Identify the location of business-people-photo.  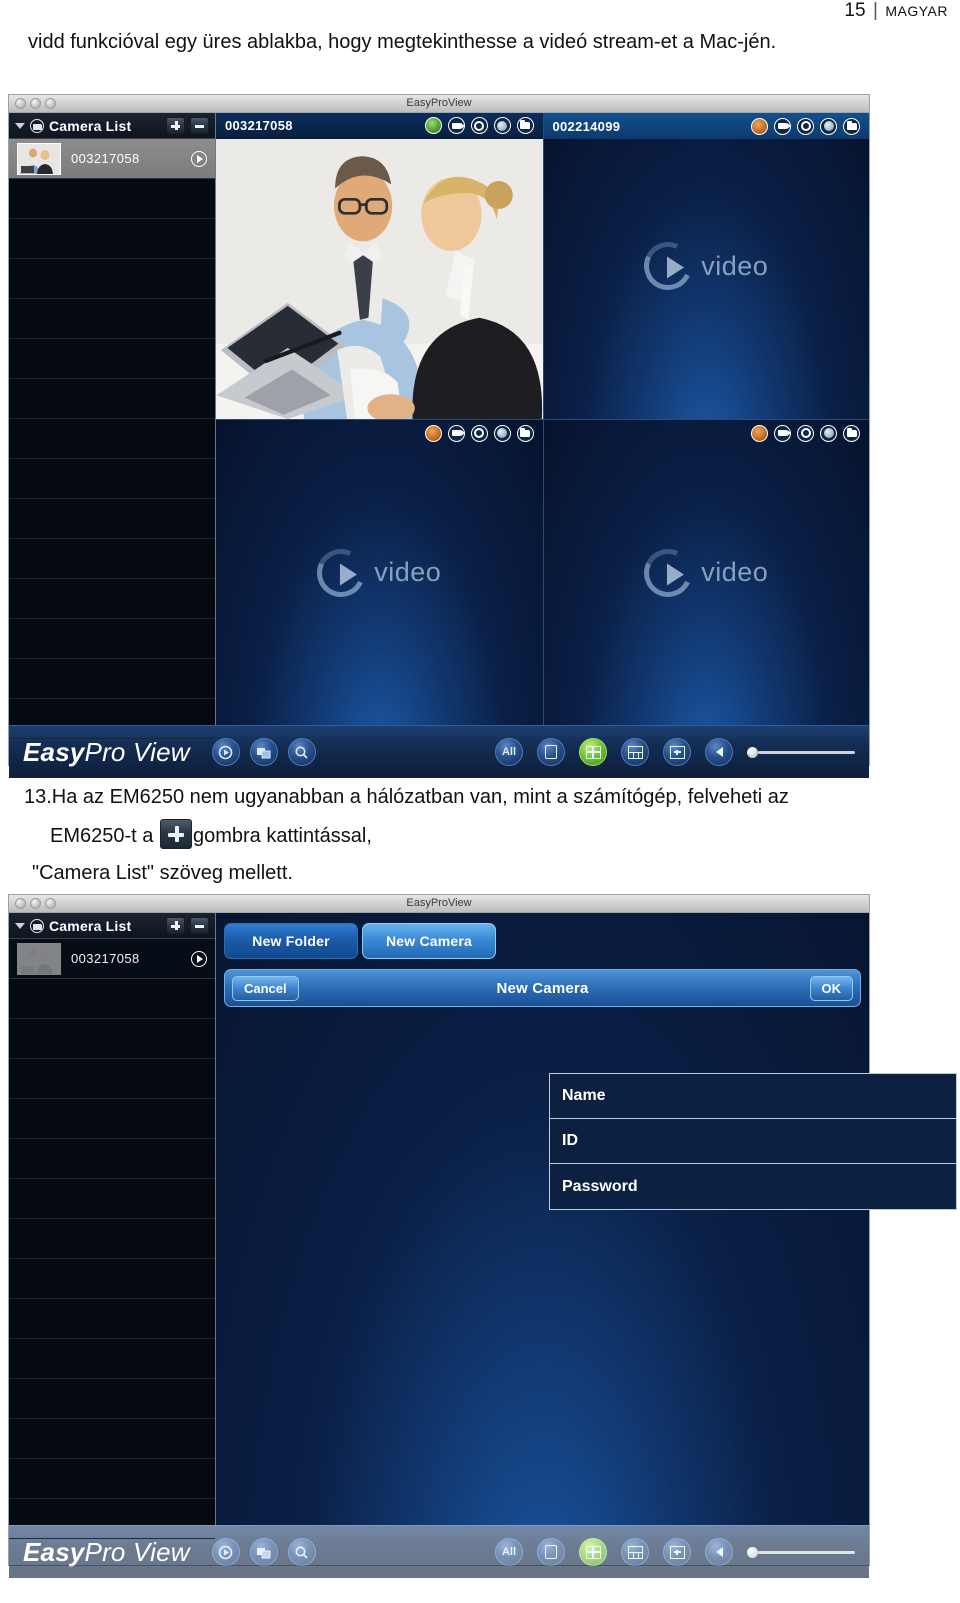
(379, 279).